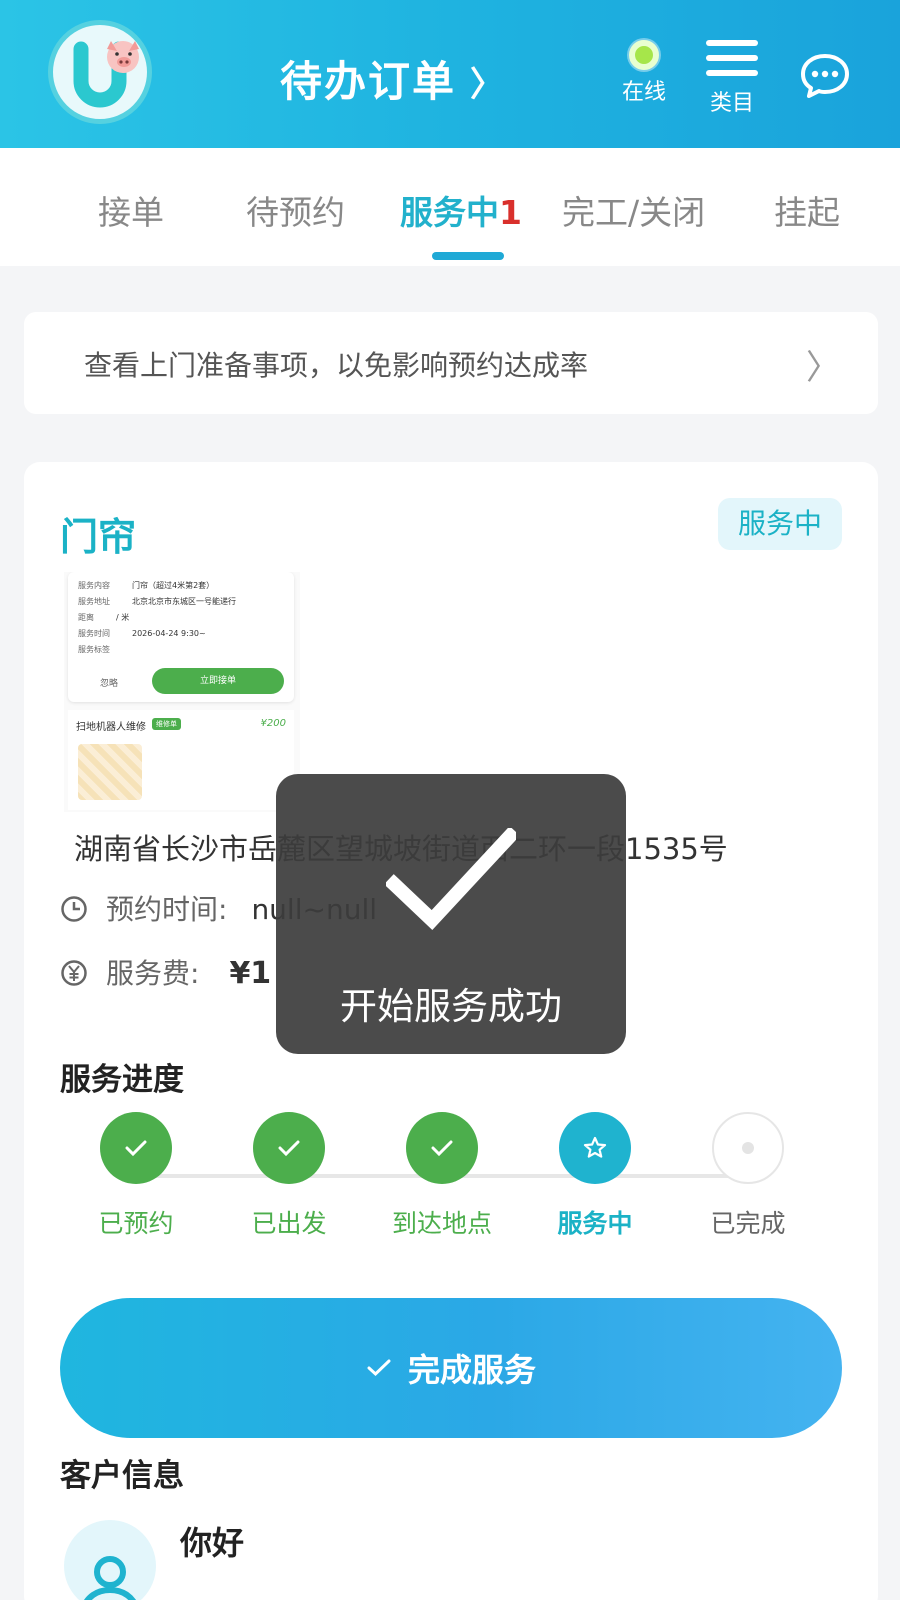 The height and width of the screenshot is (1600, 900). I want to click on top-bar: 待办订单〉 在线 类目, so click(450, 74).